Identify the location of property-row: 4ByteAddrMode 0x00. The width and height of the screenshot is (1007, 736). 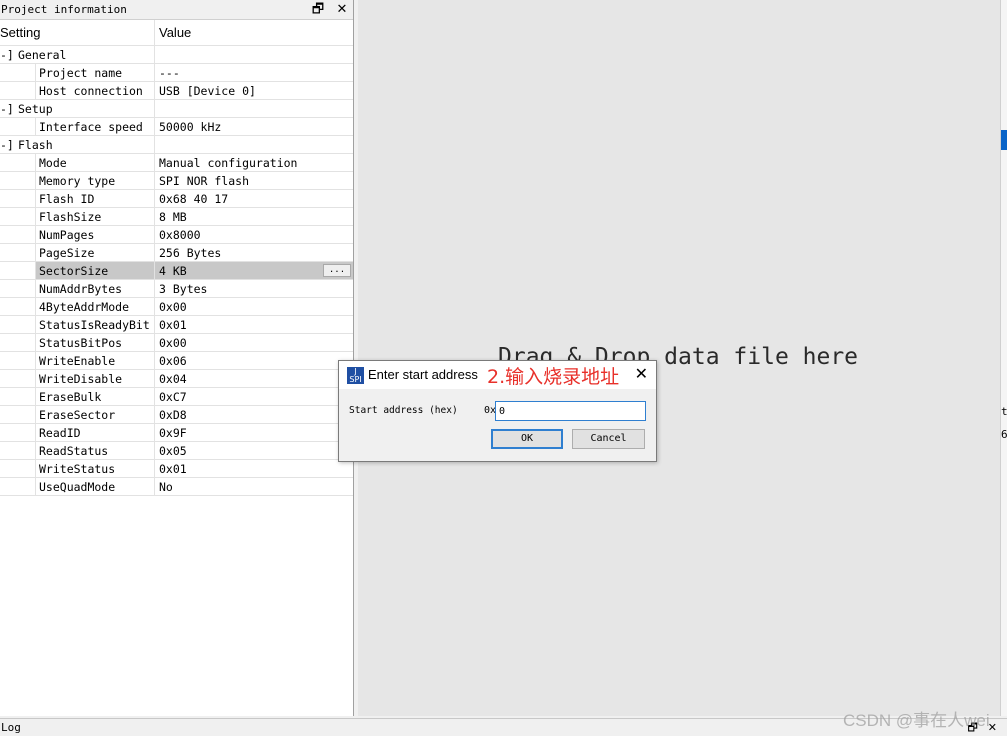
(176, 307).